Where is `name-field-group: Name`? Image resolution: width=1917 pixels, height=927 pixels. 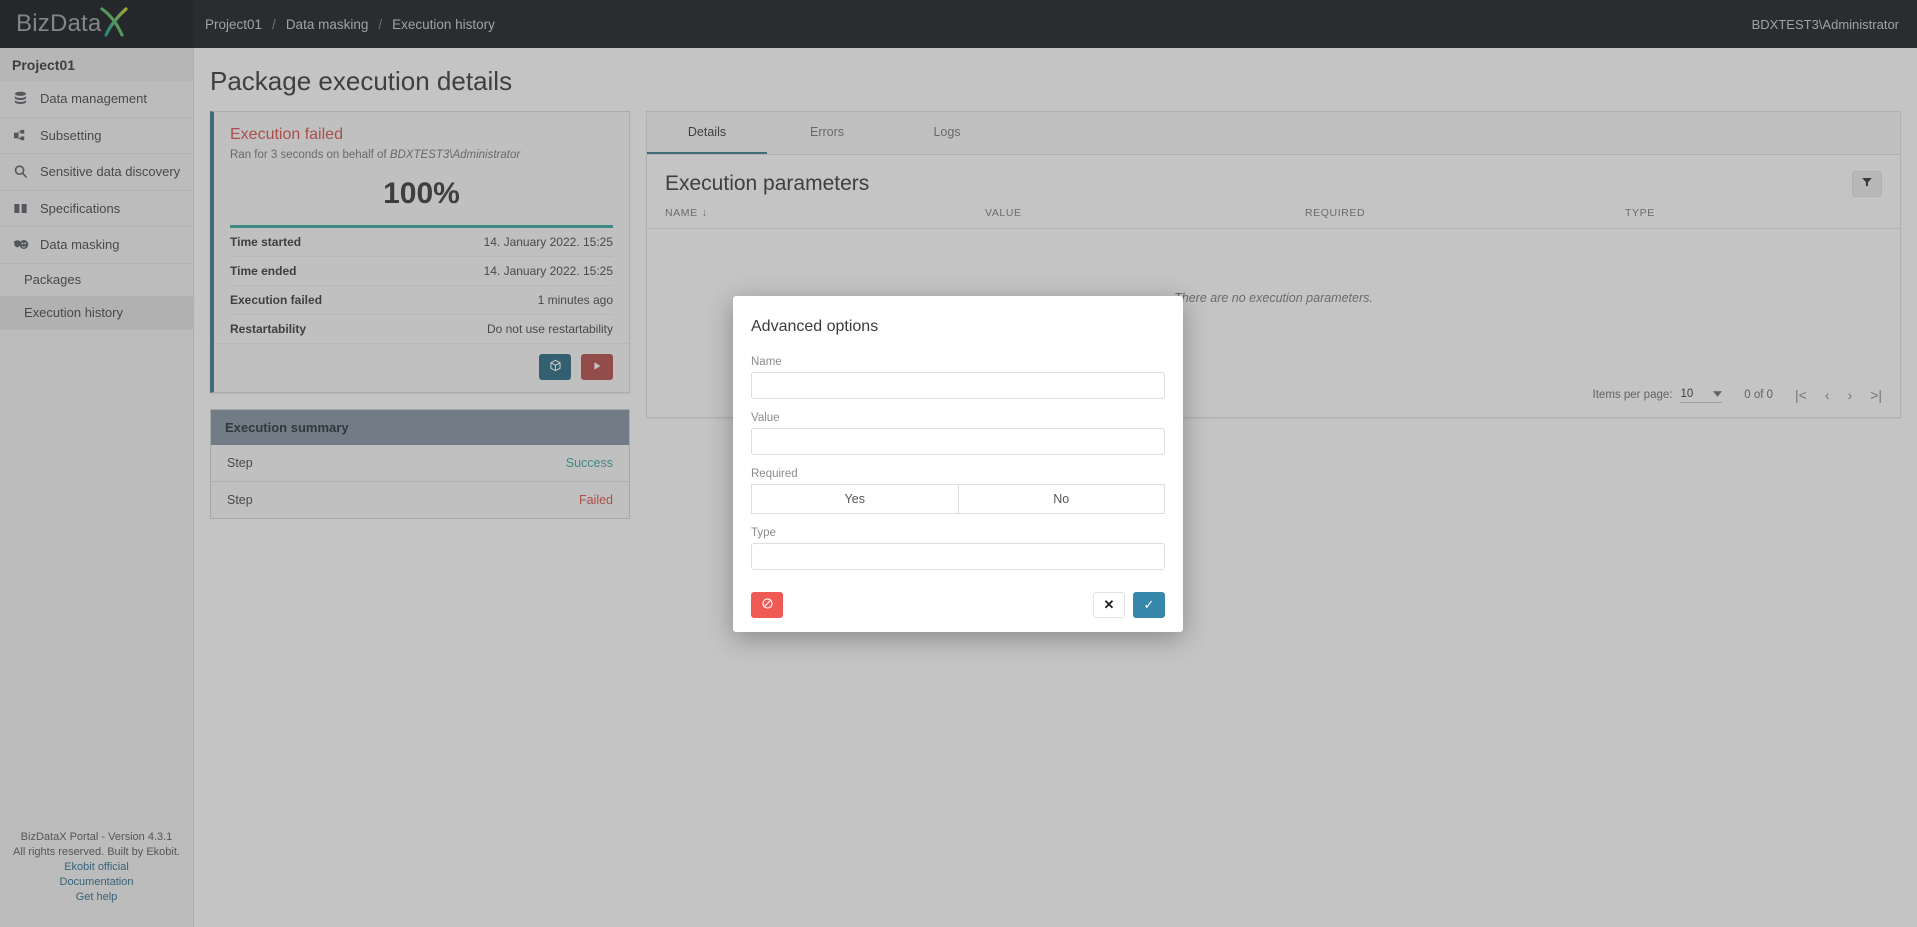
name-field-group: Name is located at coordinates (958, 377).